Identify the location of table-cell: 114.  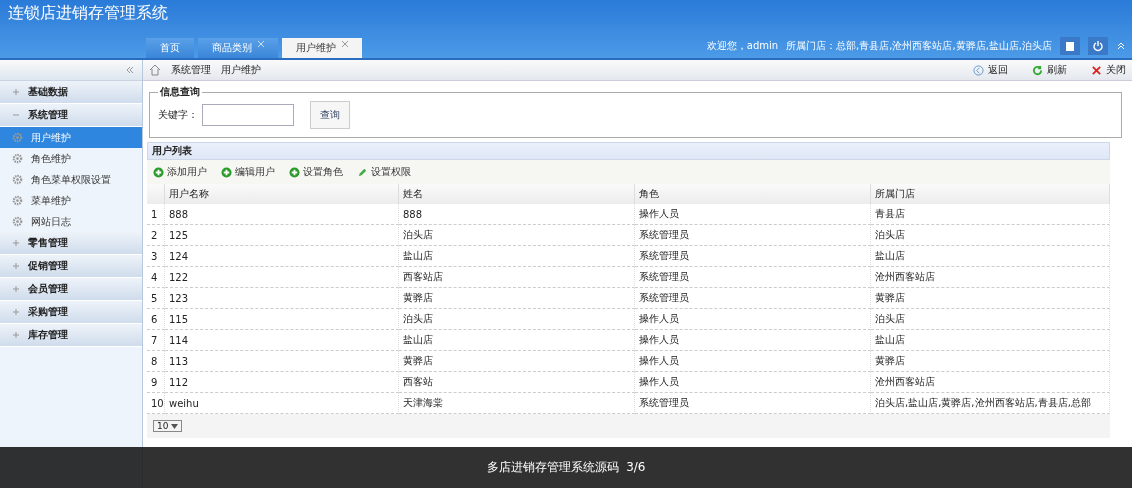
(282, 340).